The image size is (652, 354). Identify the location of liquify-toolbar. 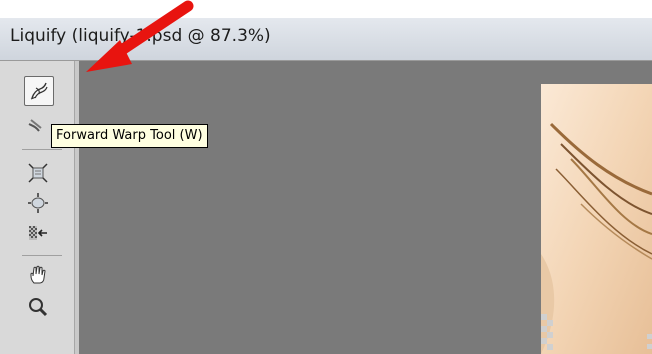
(37, 207).